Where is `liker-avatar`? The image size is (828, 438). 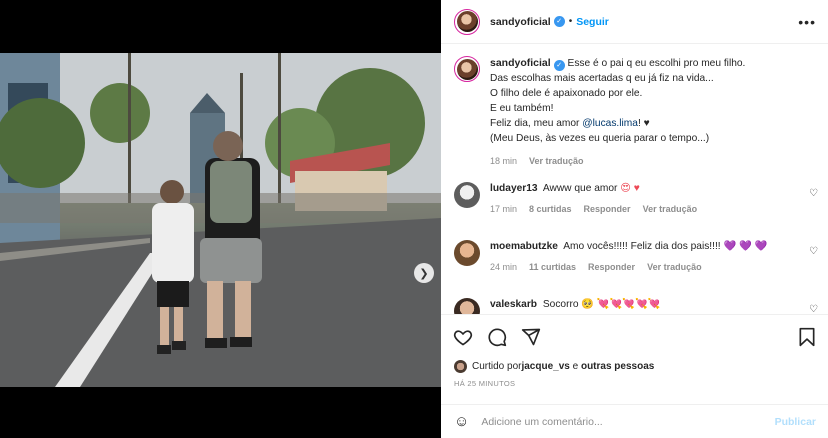 liker-avatar is located at coordinates (460, 366).